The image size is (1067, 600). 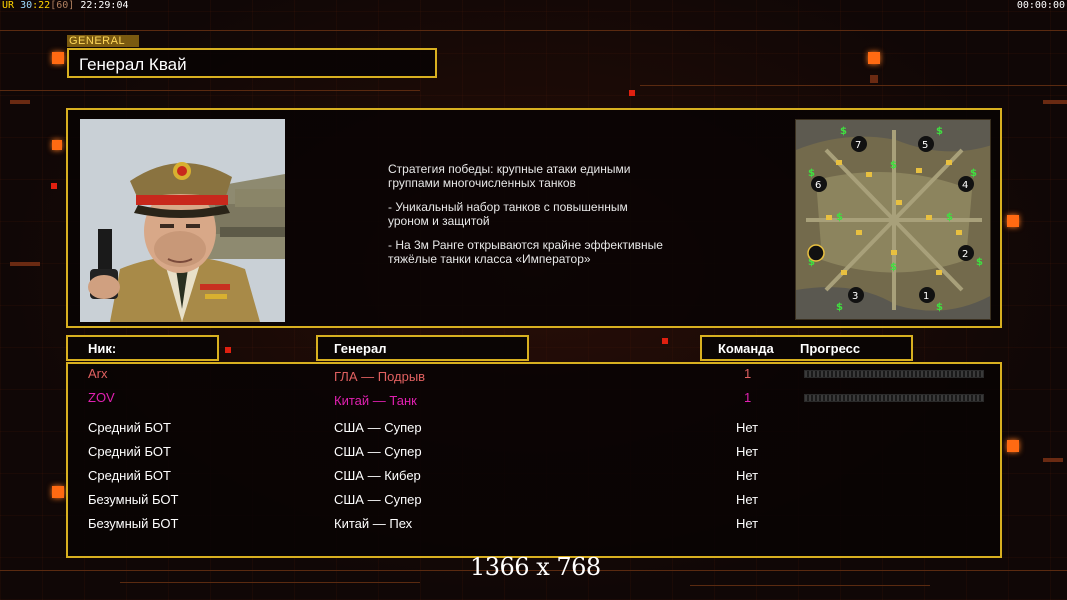 What do you see at coordinates (373, 523) in the screenshot?
I see `player-general: Китай — Пех` at bounding box center [373, 523].